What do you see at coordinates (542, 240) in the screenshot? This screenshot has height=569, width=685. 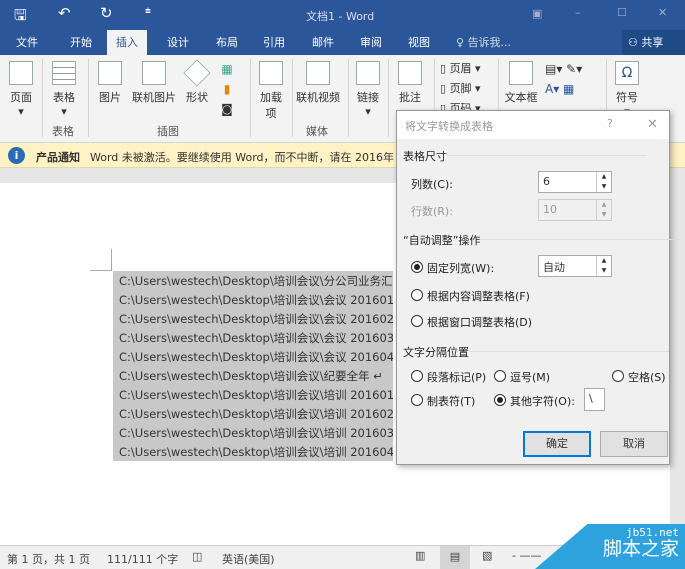 I see `section-autofit: “自动调整”操作` at bounding box center [542, 240].